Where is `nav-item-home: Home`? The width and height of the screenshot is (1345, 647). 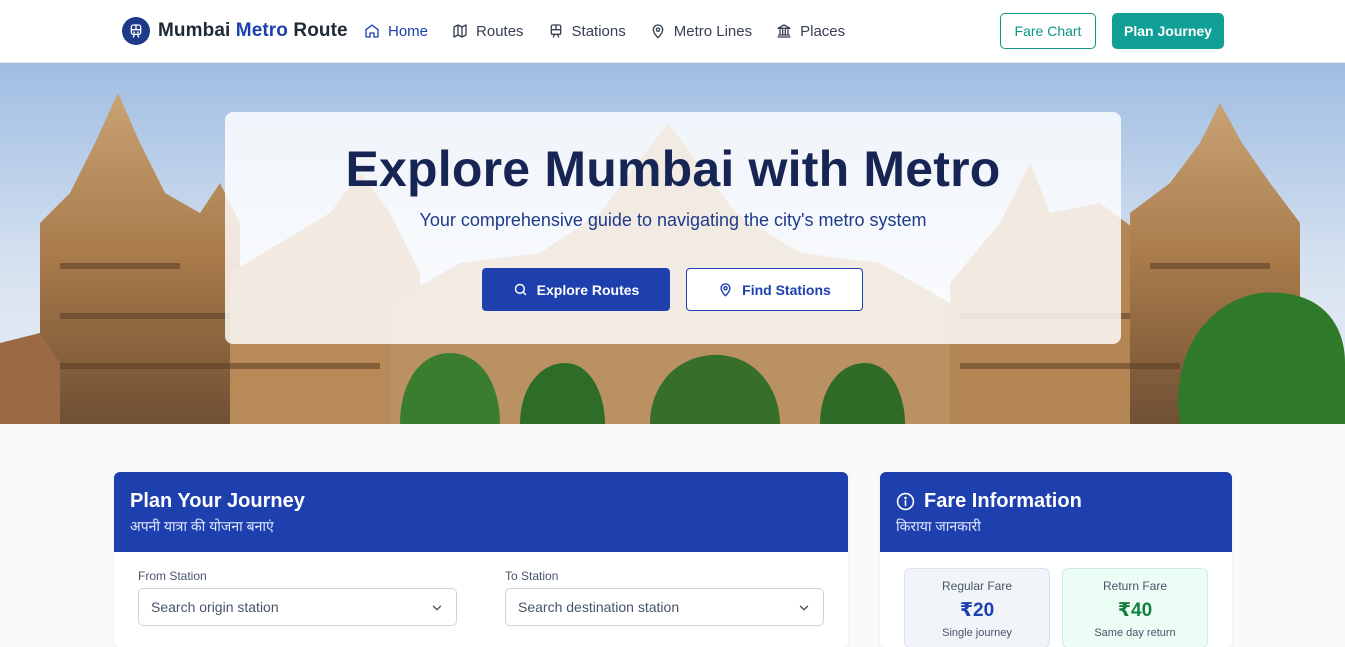 nav-item-home: Home is located at coordinates (396, 31).